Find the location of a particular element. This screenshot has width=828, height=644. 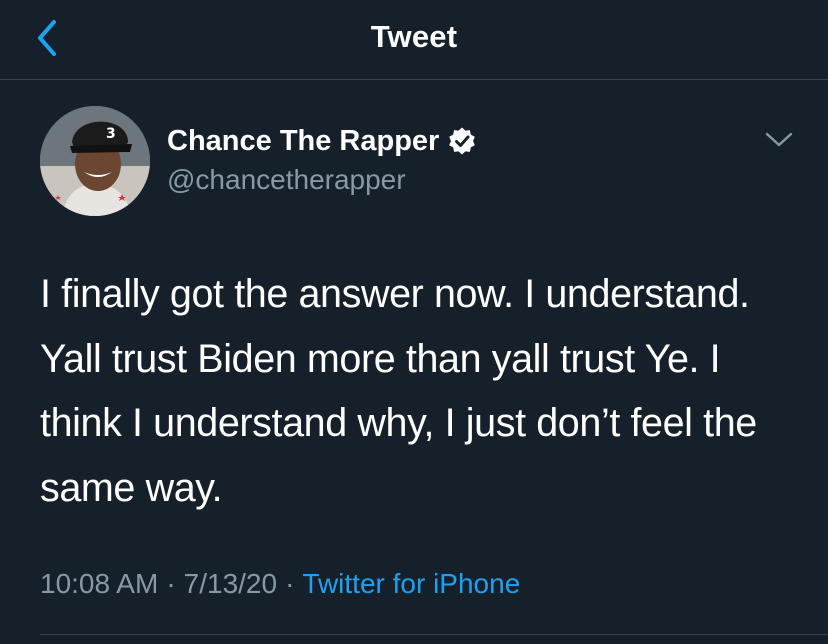

page-title: Tweet is located at coordinates (414, 36).